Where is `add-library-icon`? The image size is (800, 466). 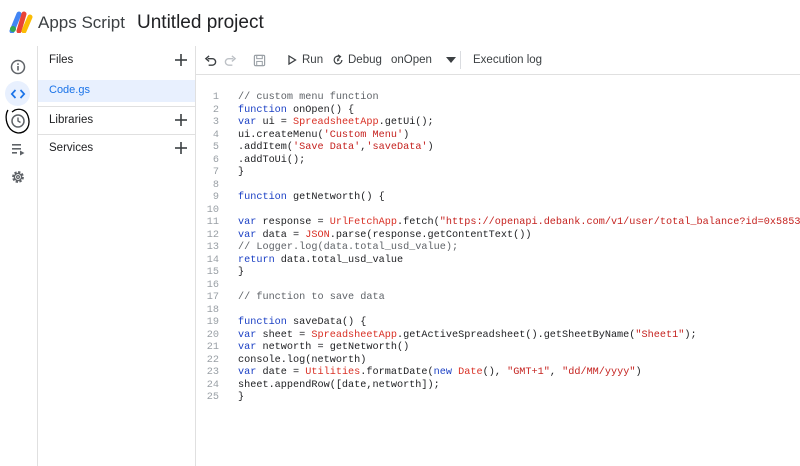 add-library-icon is located at coordinates (181, 120).